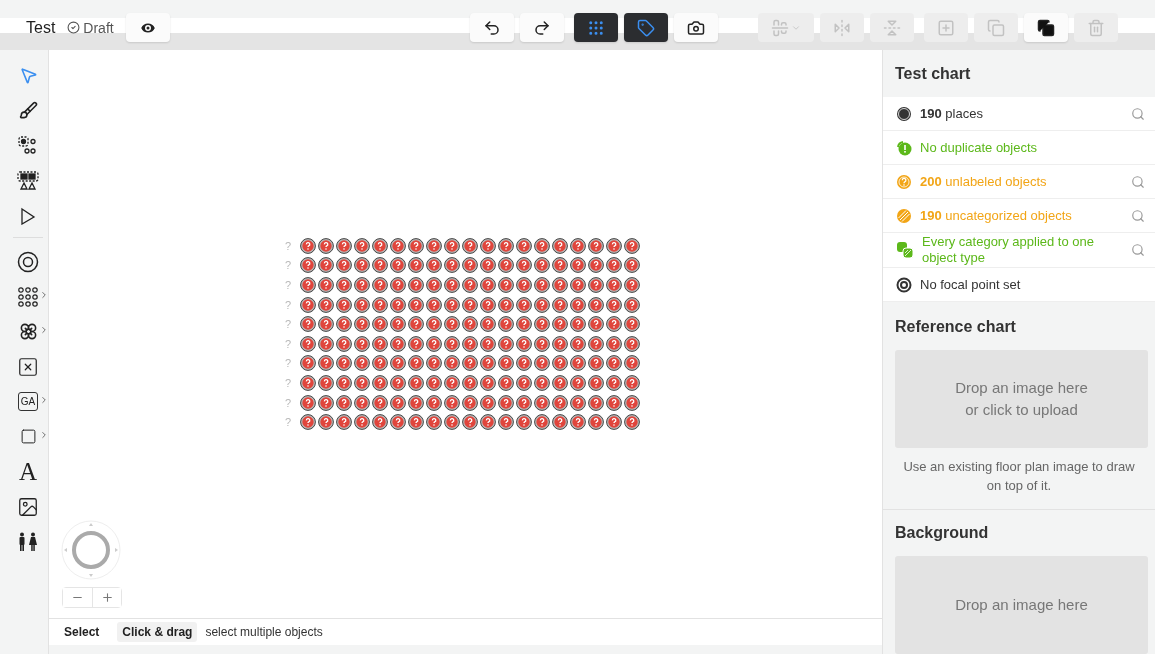 This screenshot has height=654, width=1155. I want to click on labels-button, so click(645, 27).